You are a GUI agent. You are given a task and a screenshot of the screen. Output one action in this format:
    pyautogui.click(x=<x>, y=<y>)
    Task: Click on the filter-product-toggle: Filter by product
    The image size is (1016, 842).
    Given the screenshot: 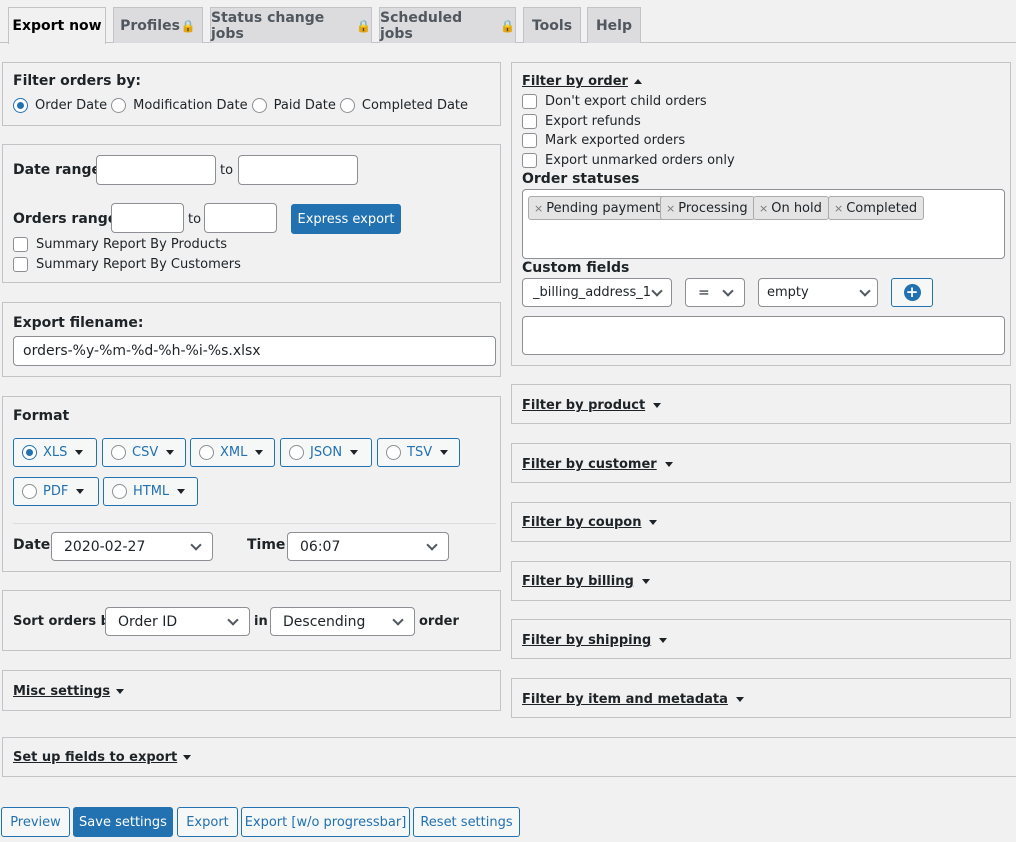 What is the action you would take?
    pyautogui.click(x=592, y=405)
    